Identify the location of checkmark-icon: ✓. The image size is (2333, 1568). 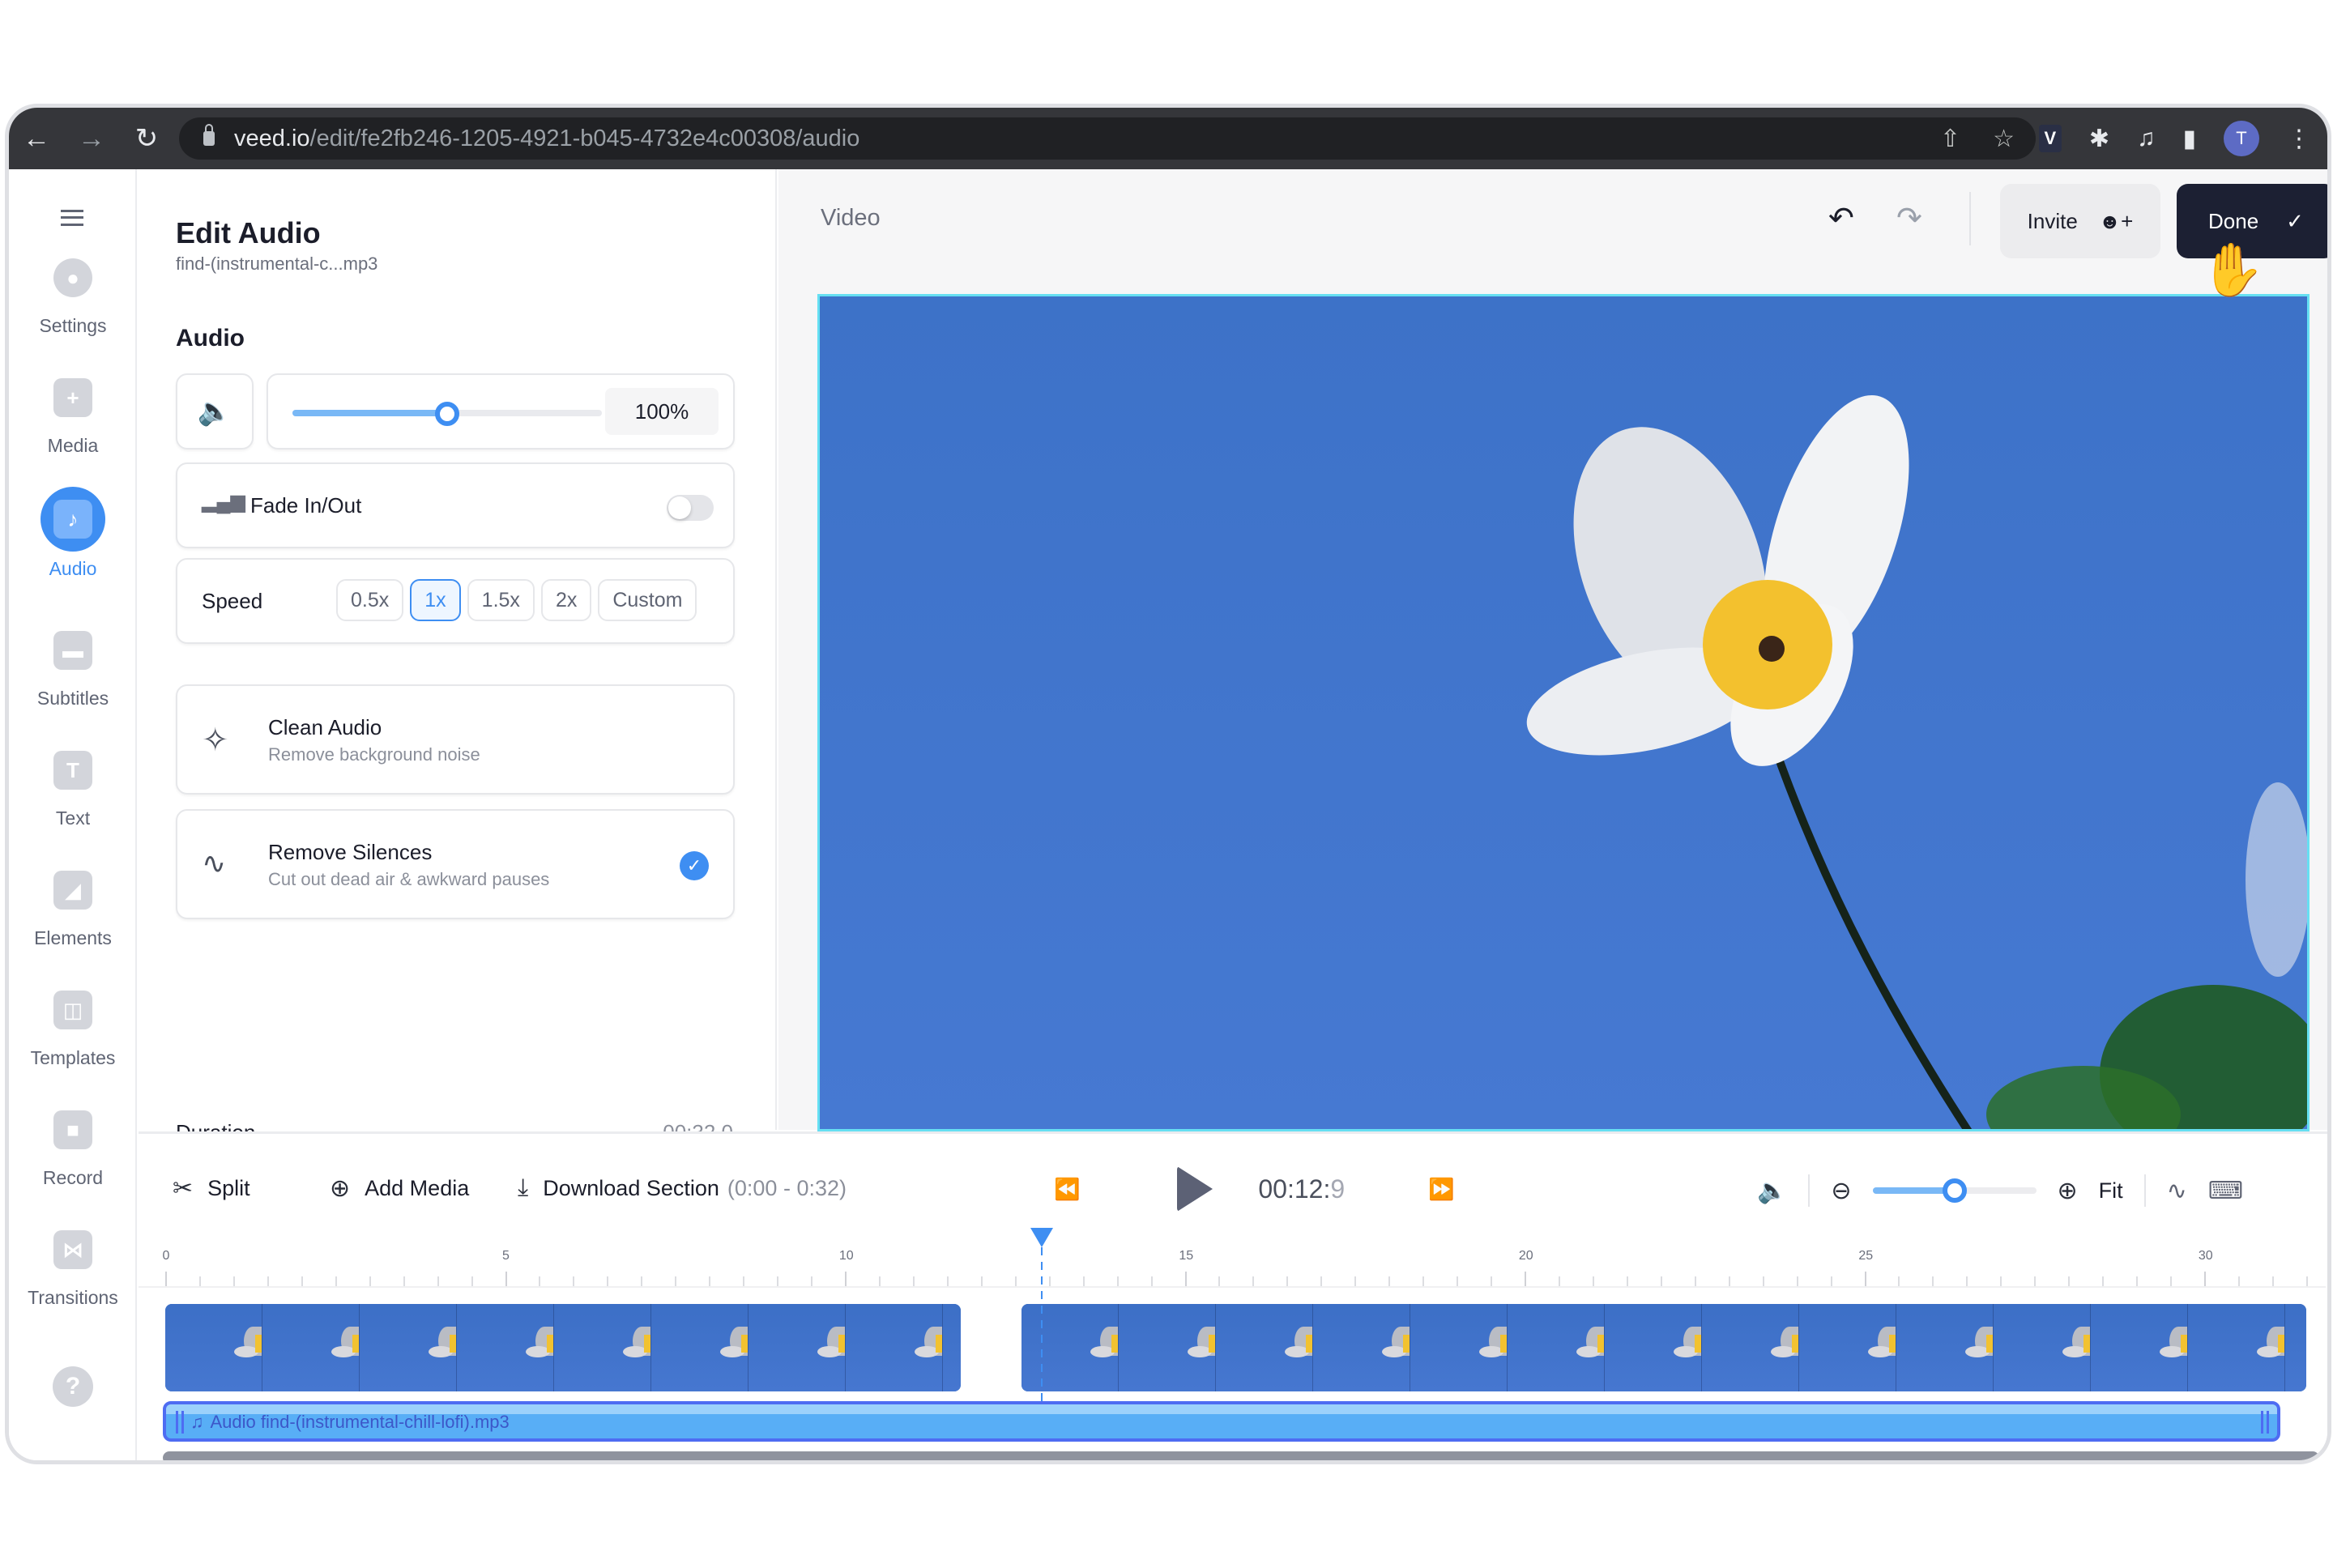
(694, 865).